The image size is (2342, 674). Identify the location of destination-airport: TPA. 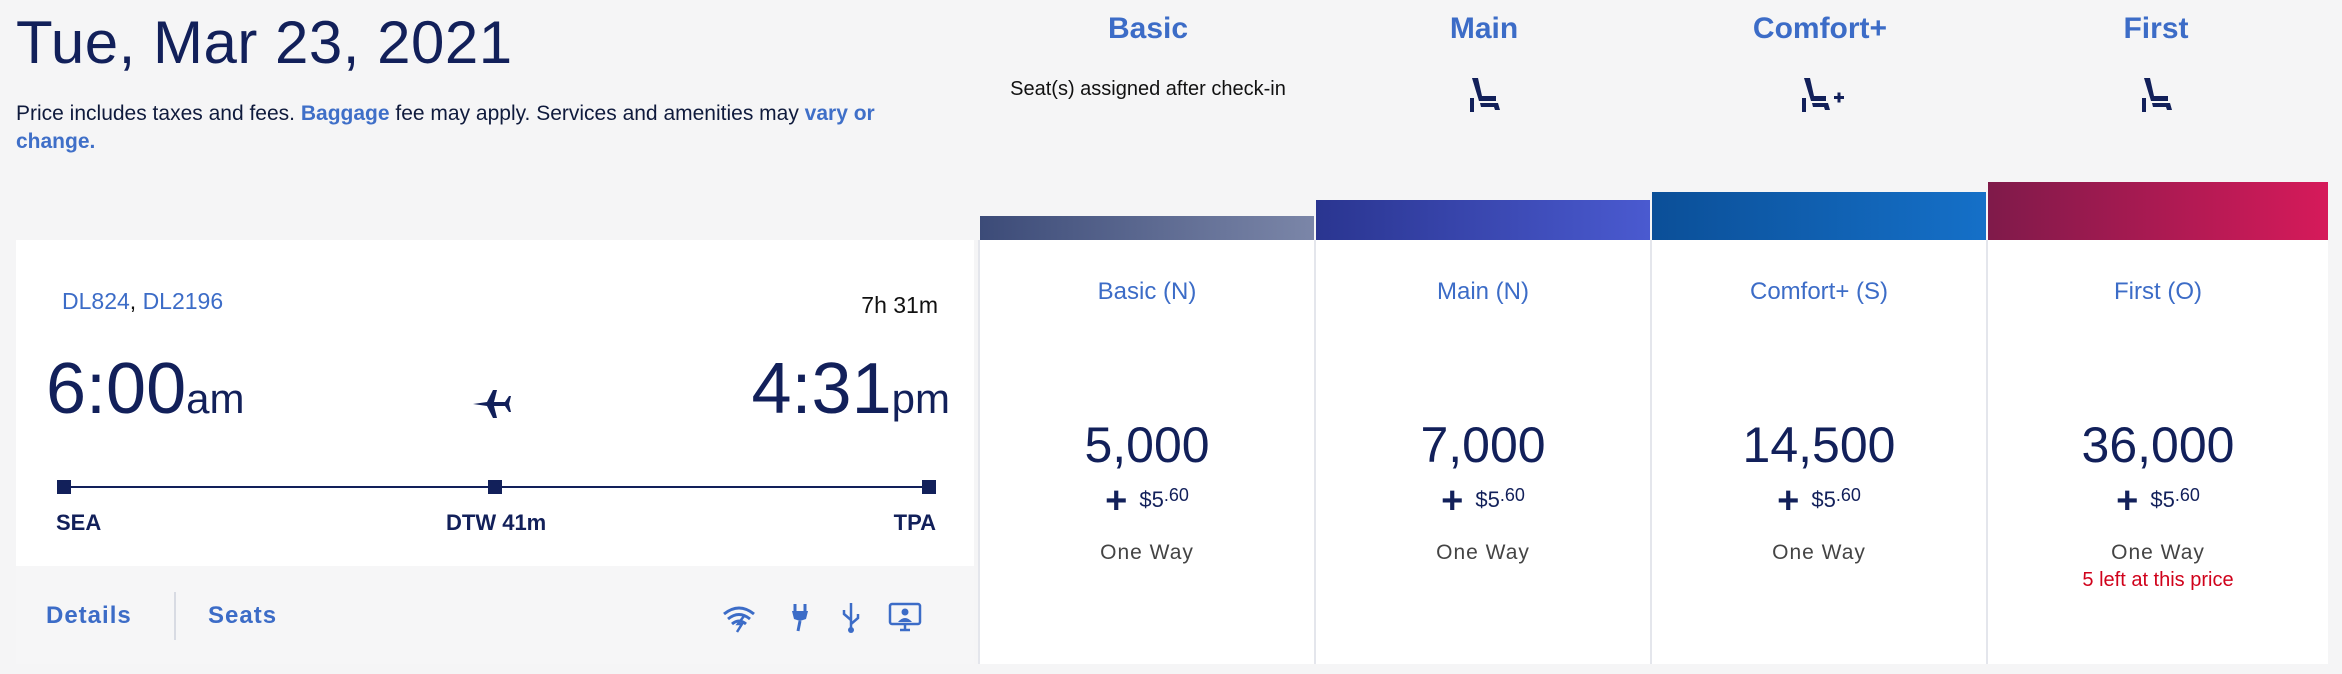
(914, 522).